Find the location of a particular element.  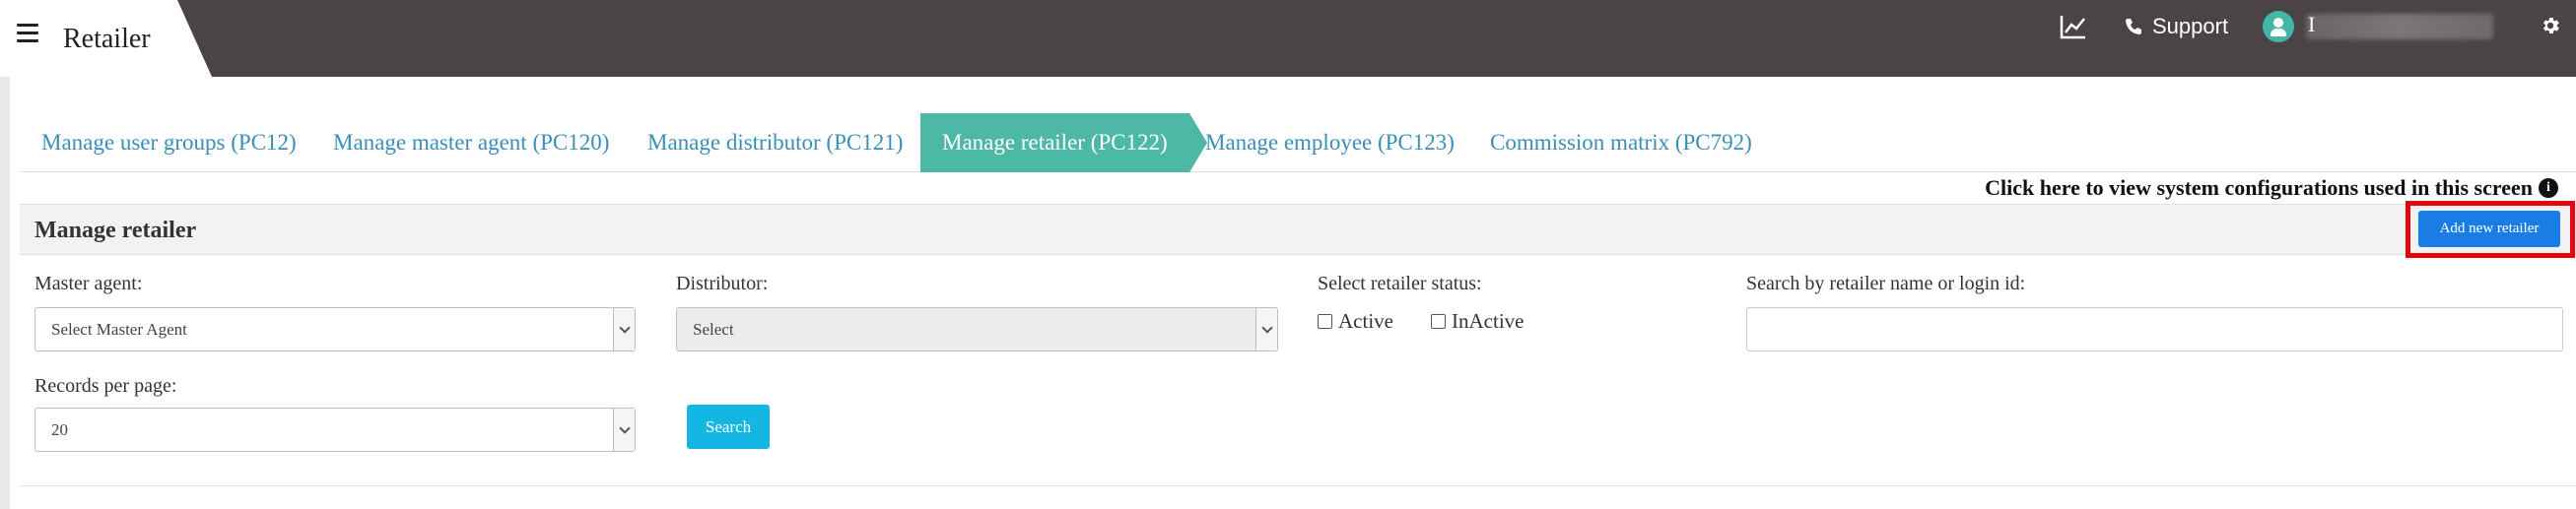

tab-manage-master-agent: Manage master agent (PC120) is located at coordinates (471, 142).